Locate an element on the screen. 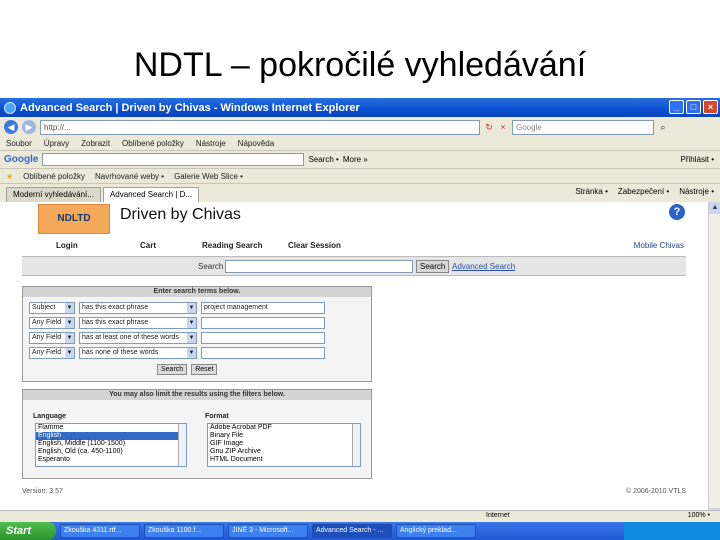 Image resolution: width=720 pixels, height=540 pixels. google-search-field is located at coordinates (173, 159).